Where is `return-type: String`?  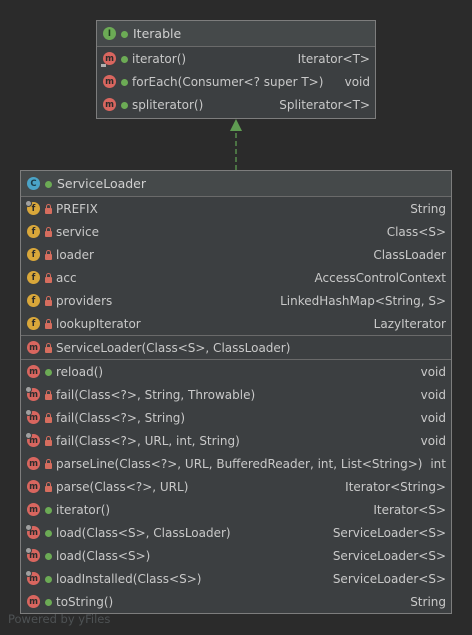 return-type: String is located at coordinates (428, 601).